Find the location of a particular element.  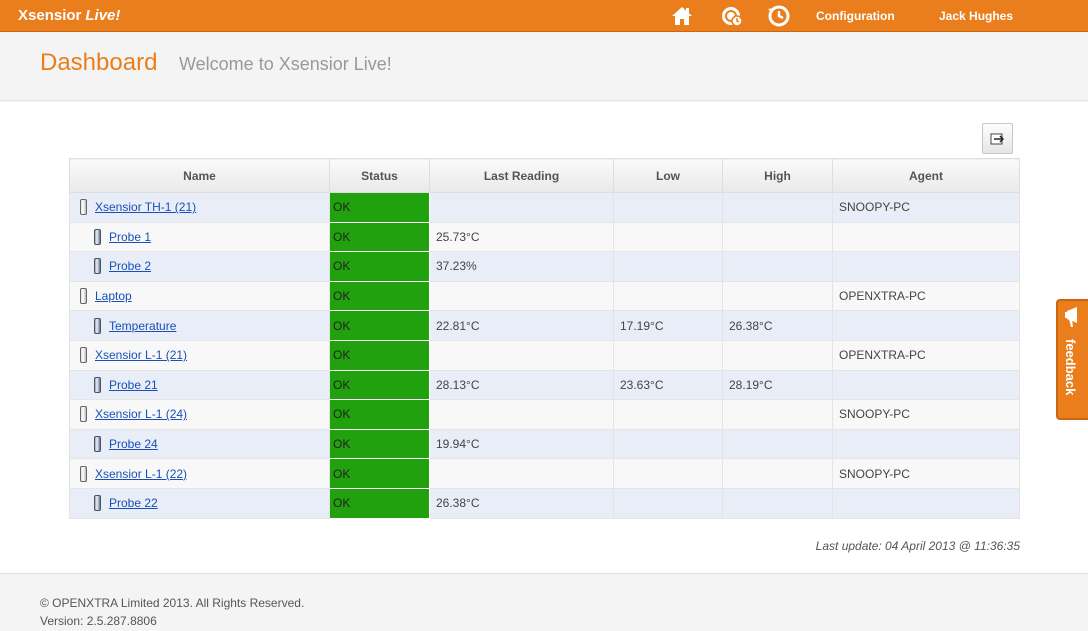

table-row: Xsensior L-1 (24) OK SNOOPY-PC is located at coordinates (544, 414).